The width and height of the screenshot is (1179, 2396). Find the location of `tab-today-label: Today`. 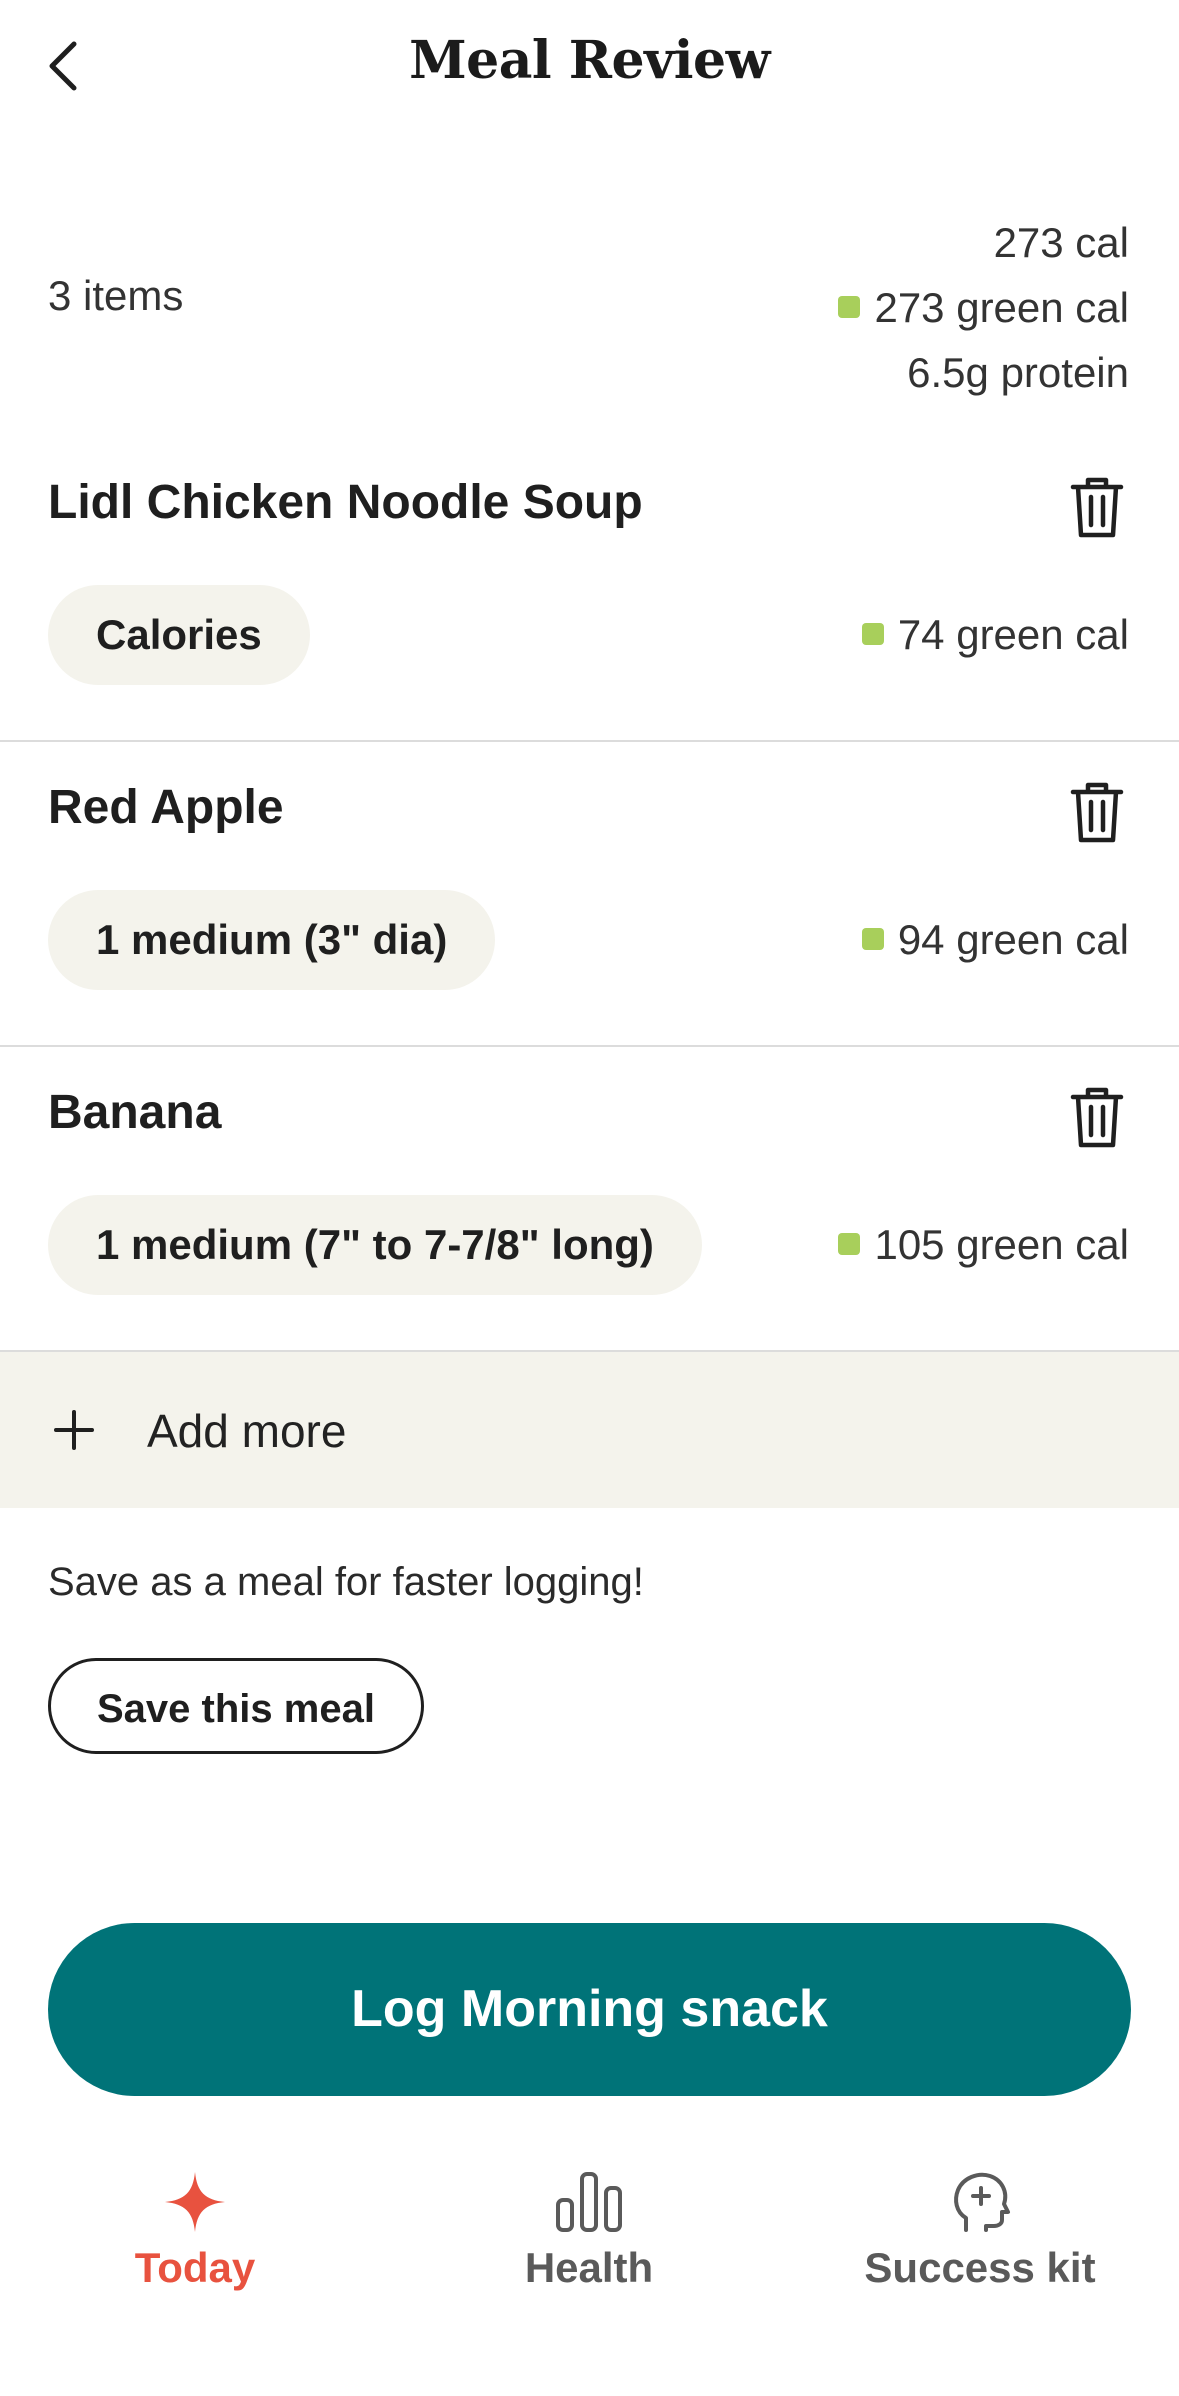

tab-today-label: Today is located at coordinates (195, 2267).